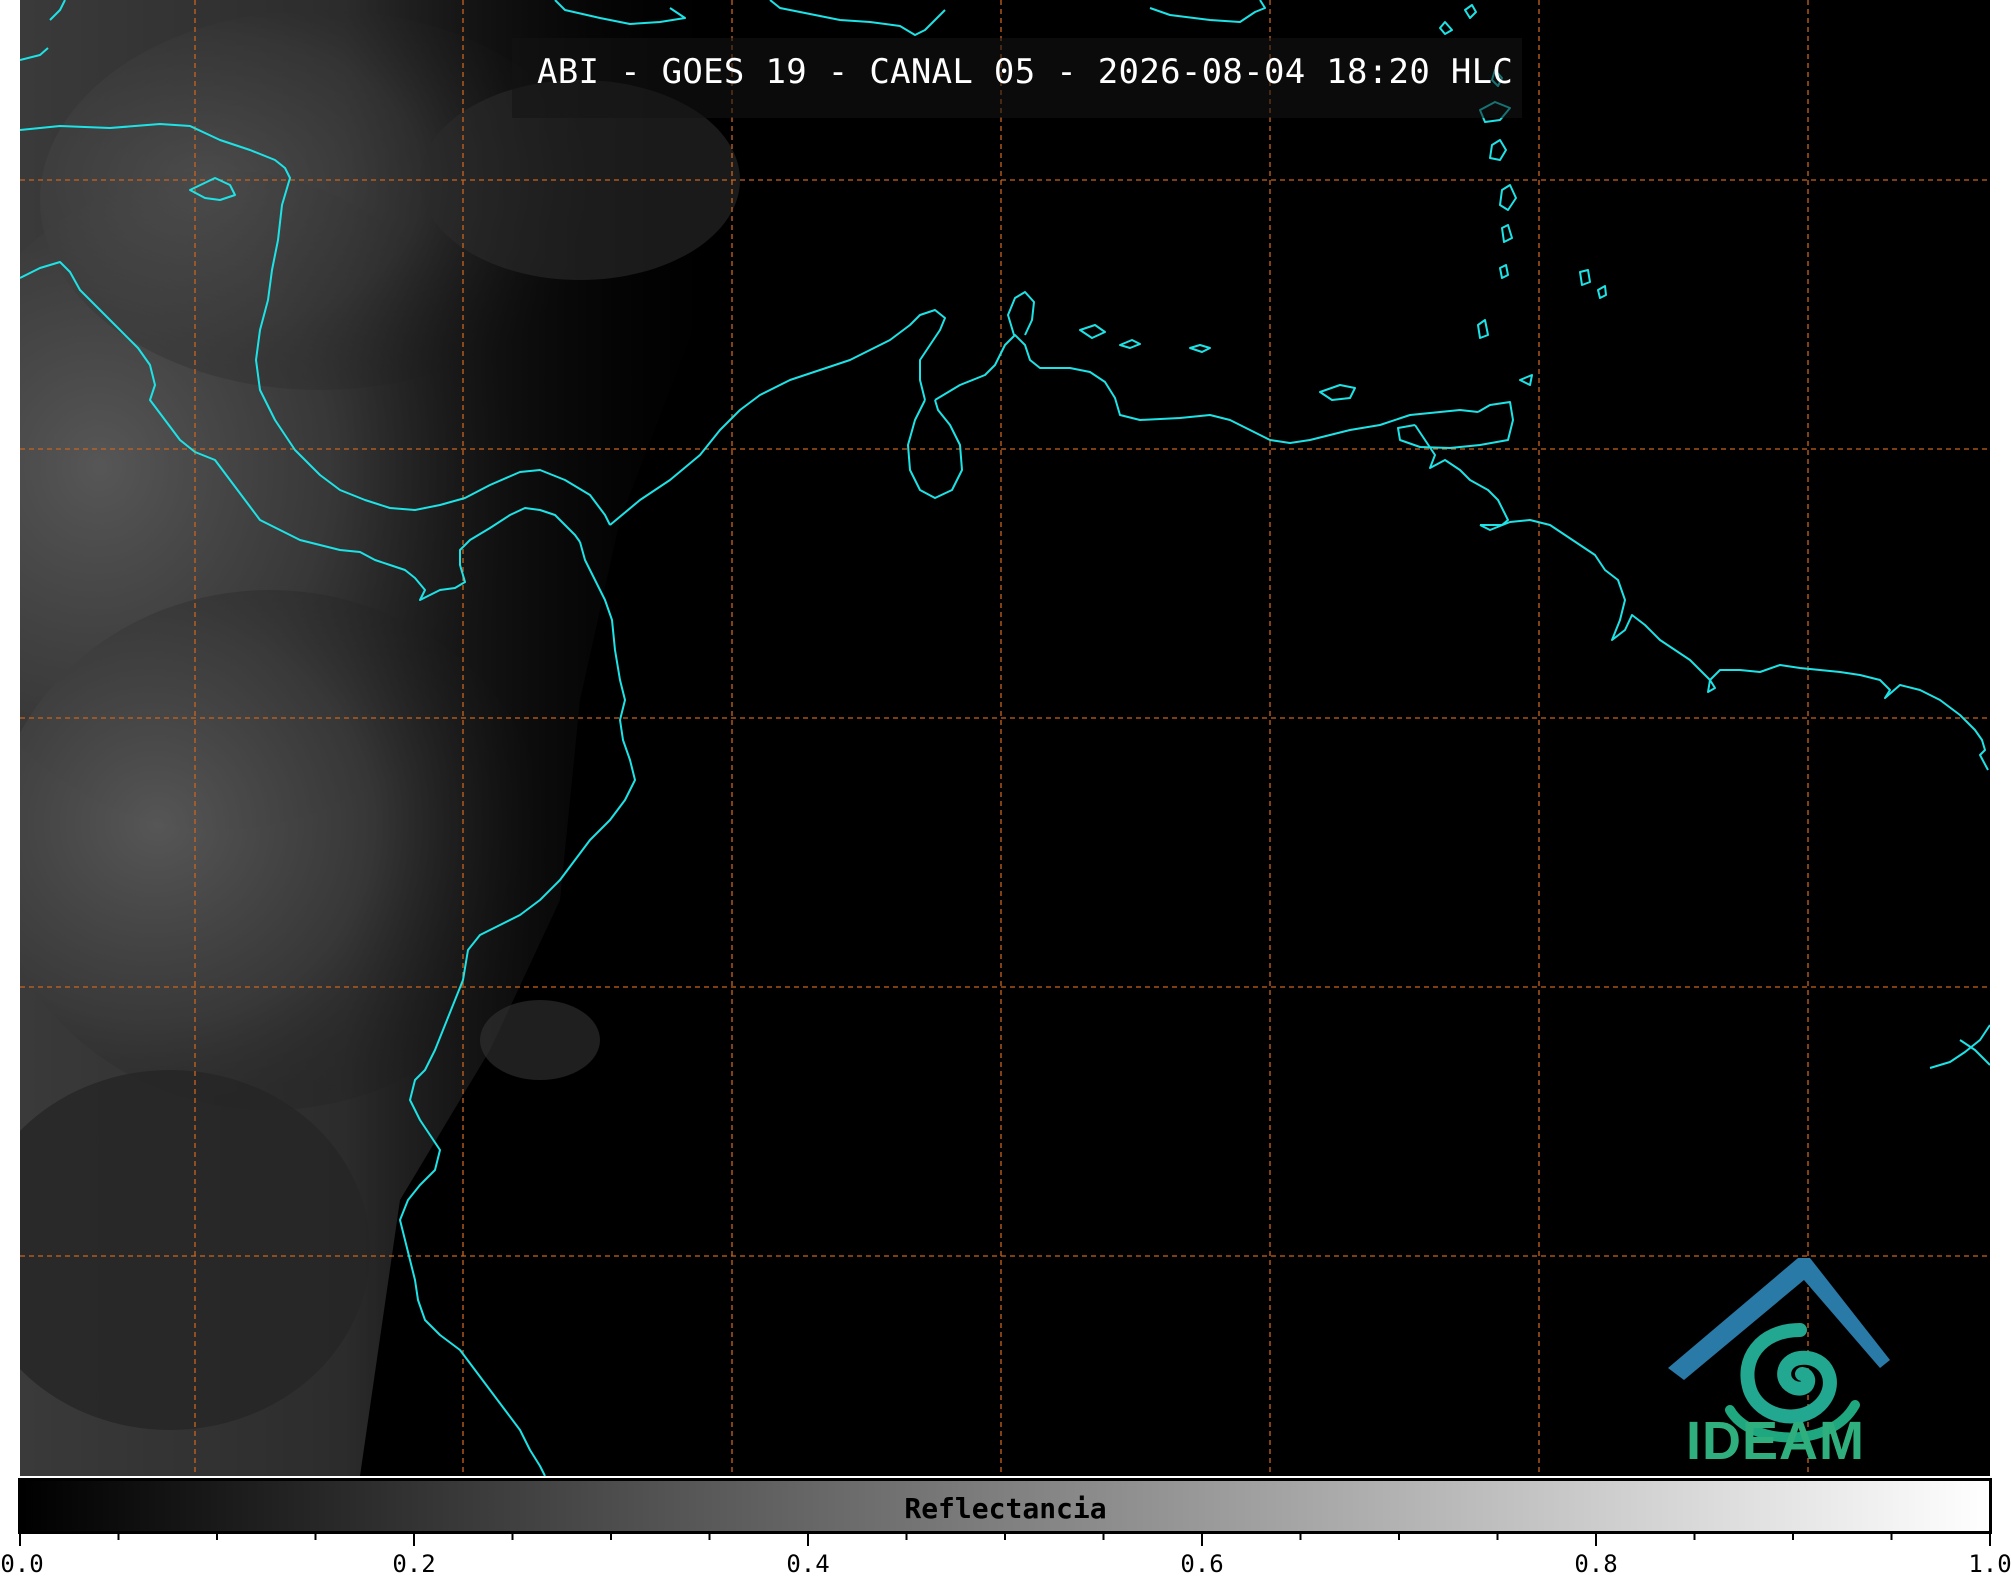  Describe the element at coordinates (1596, 1564) in the screenshot. I see `colorbar-tick-label: 0.8` at that location.